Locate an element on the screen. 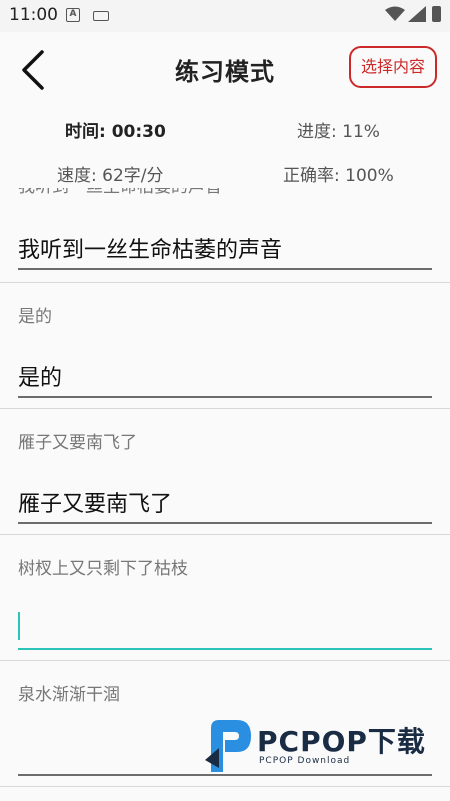 This screenshot has width=450, height=801. speed-stat: 速度: 62字/分 is located at coordinates (110, 176).